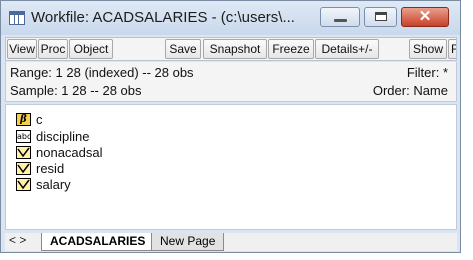 Image resolution: width=473 pixels, height=260 pixels. Describe the element at coordinates (340, 20) in the screenshot. I see `minimize-icon` at that location.